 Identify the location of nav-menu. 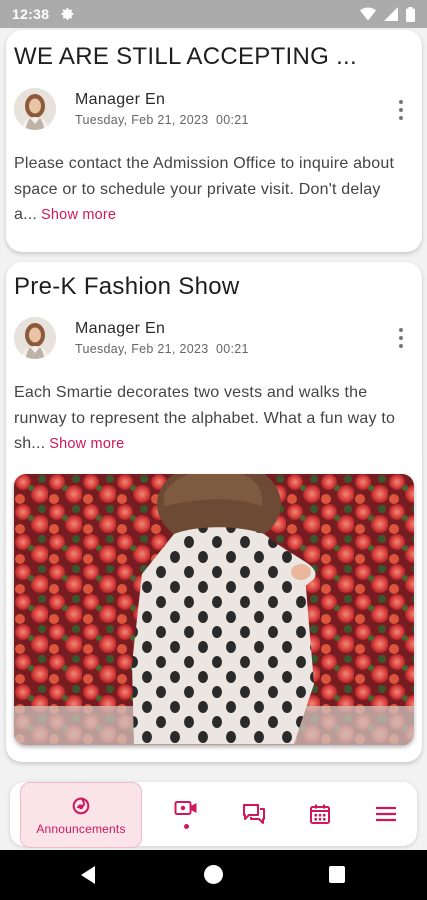
(386, 814).